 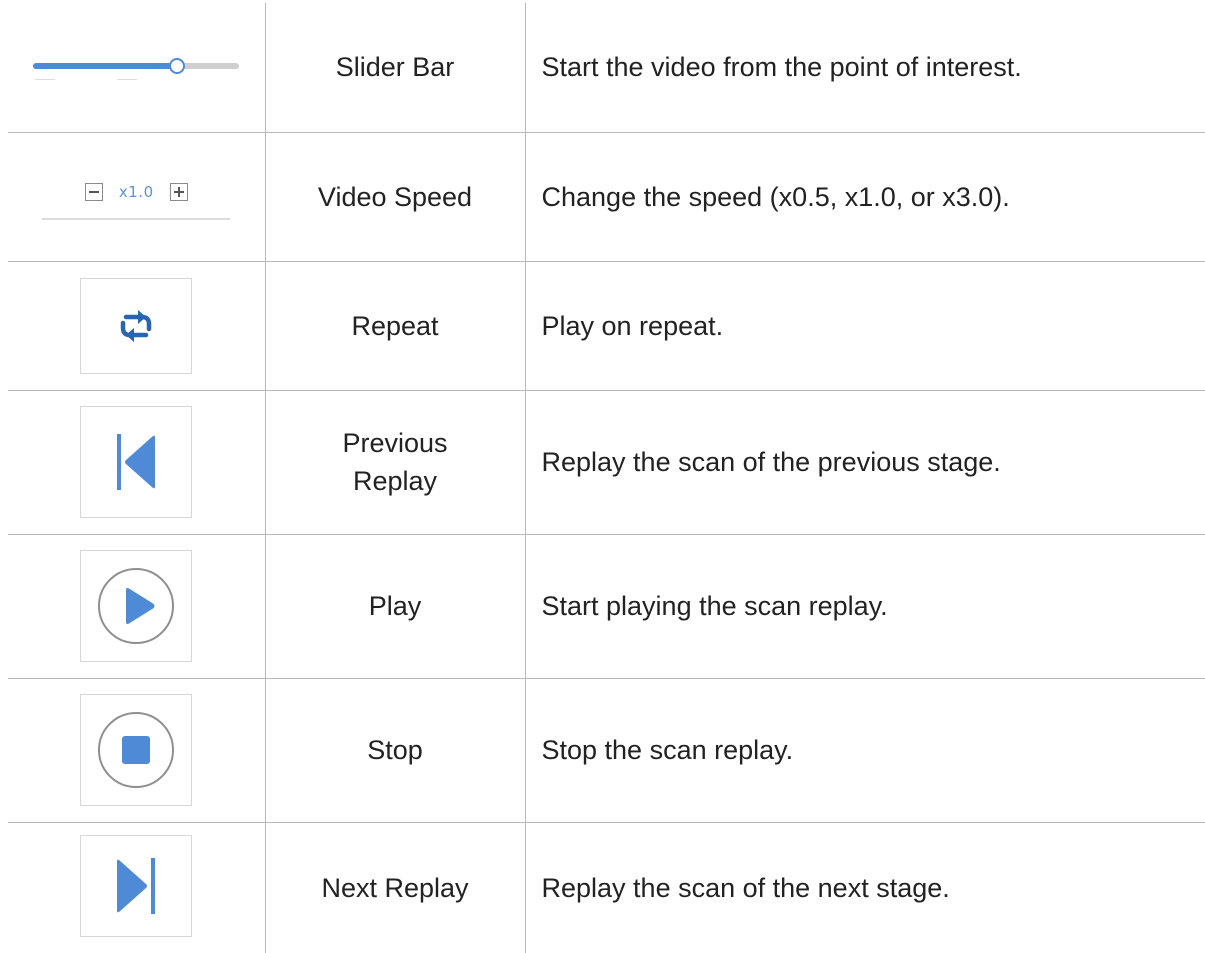 What do you see at coordinates (395, 196) in the screenshot?
I see `control-name: Video Speed` at bounding box center [395, 196].